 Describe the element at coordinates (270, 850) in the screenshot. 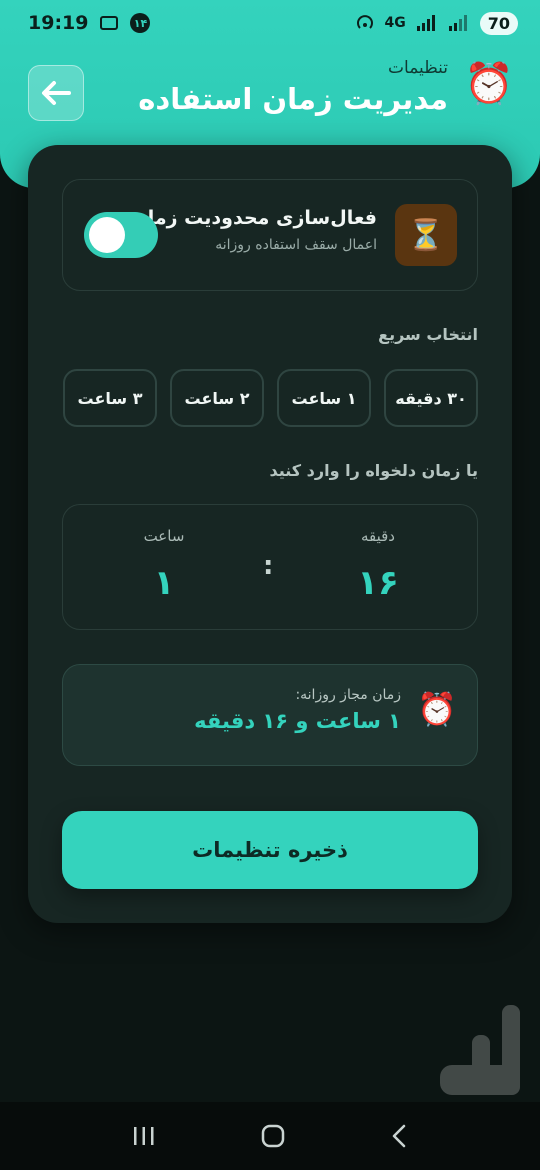

I see `save-settings-button: ذخیره تنظیمات` at that location.